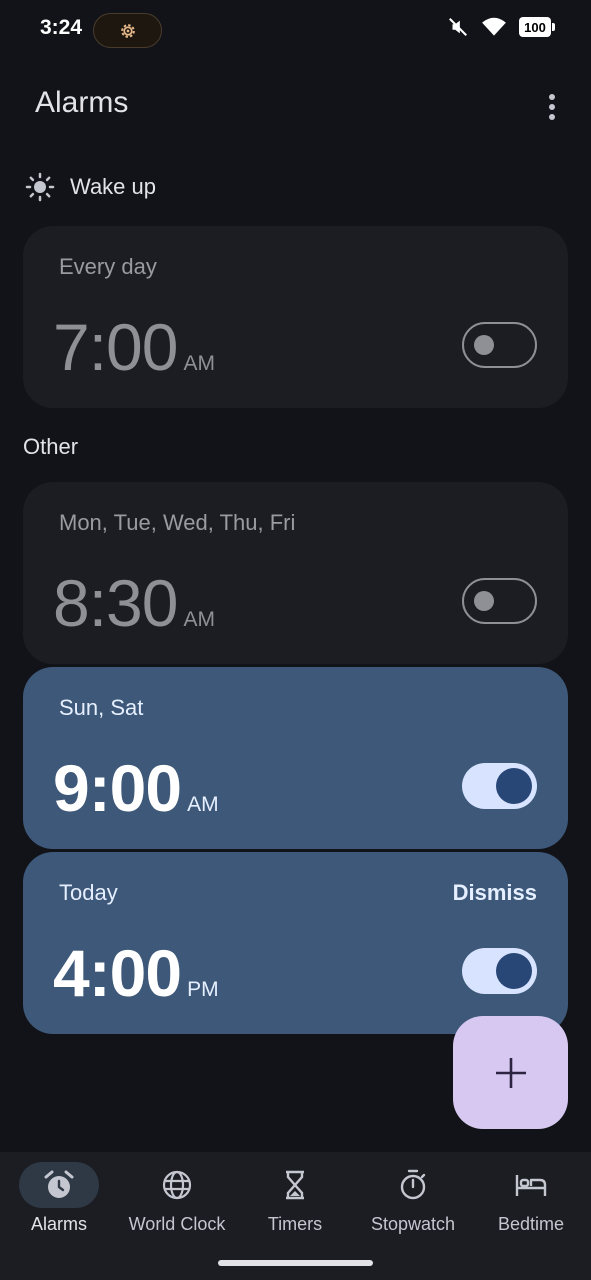  What do you see at coordinates (295, 573) in the screenshot?
I see `alarm-card-weekdays: Mon, Tue, Wed, Thu, Fri 8:30 AM` at bounding box center [295, 573].